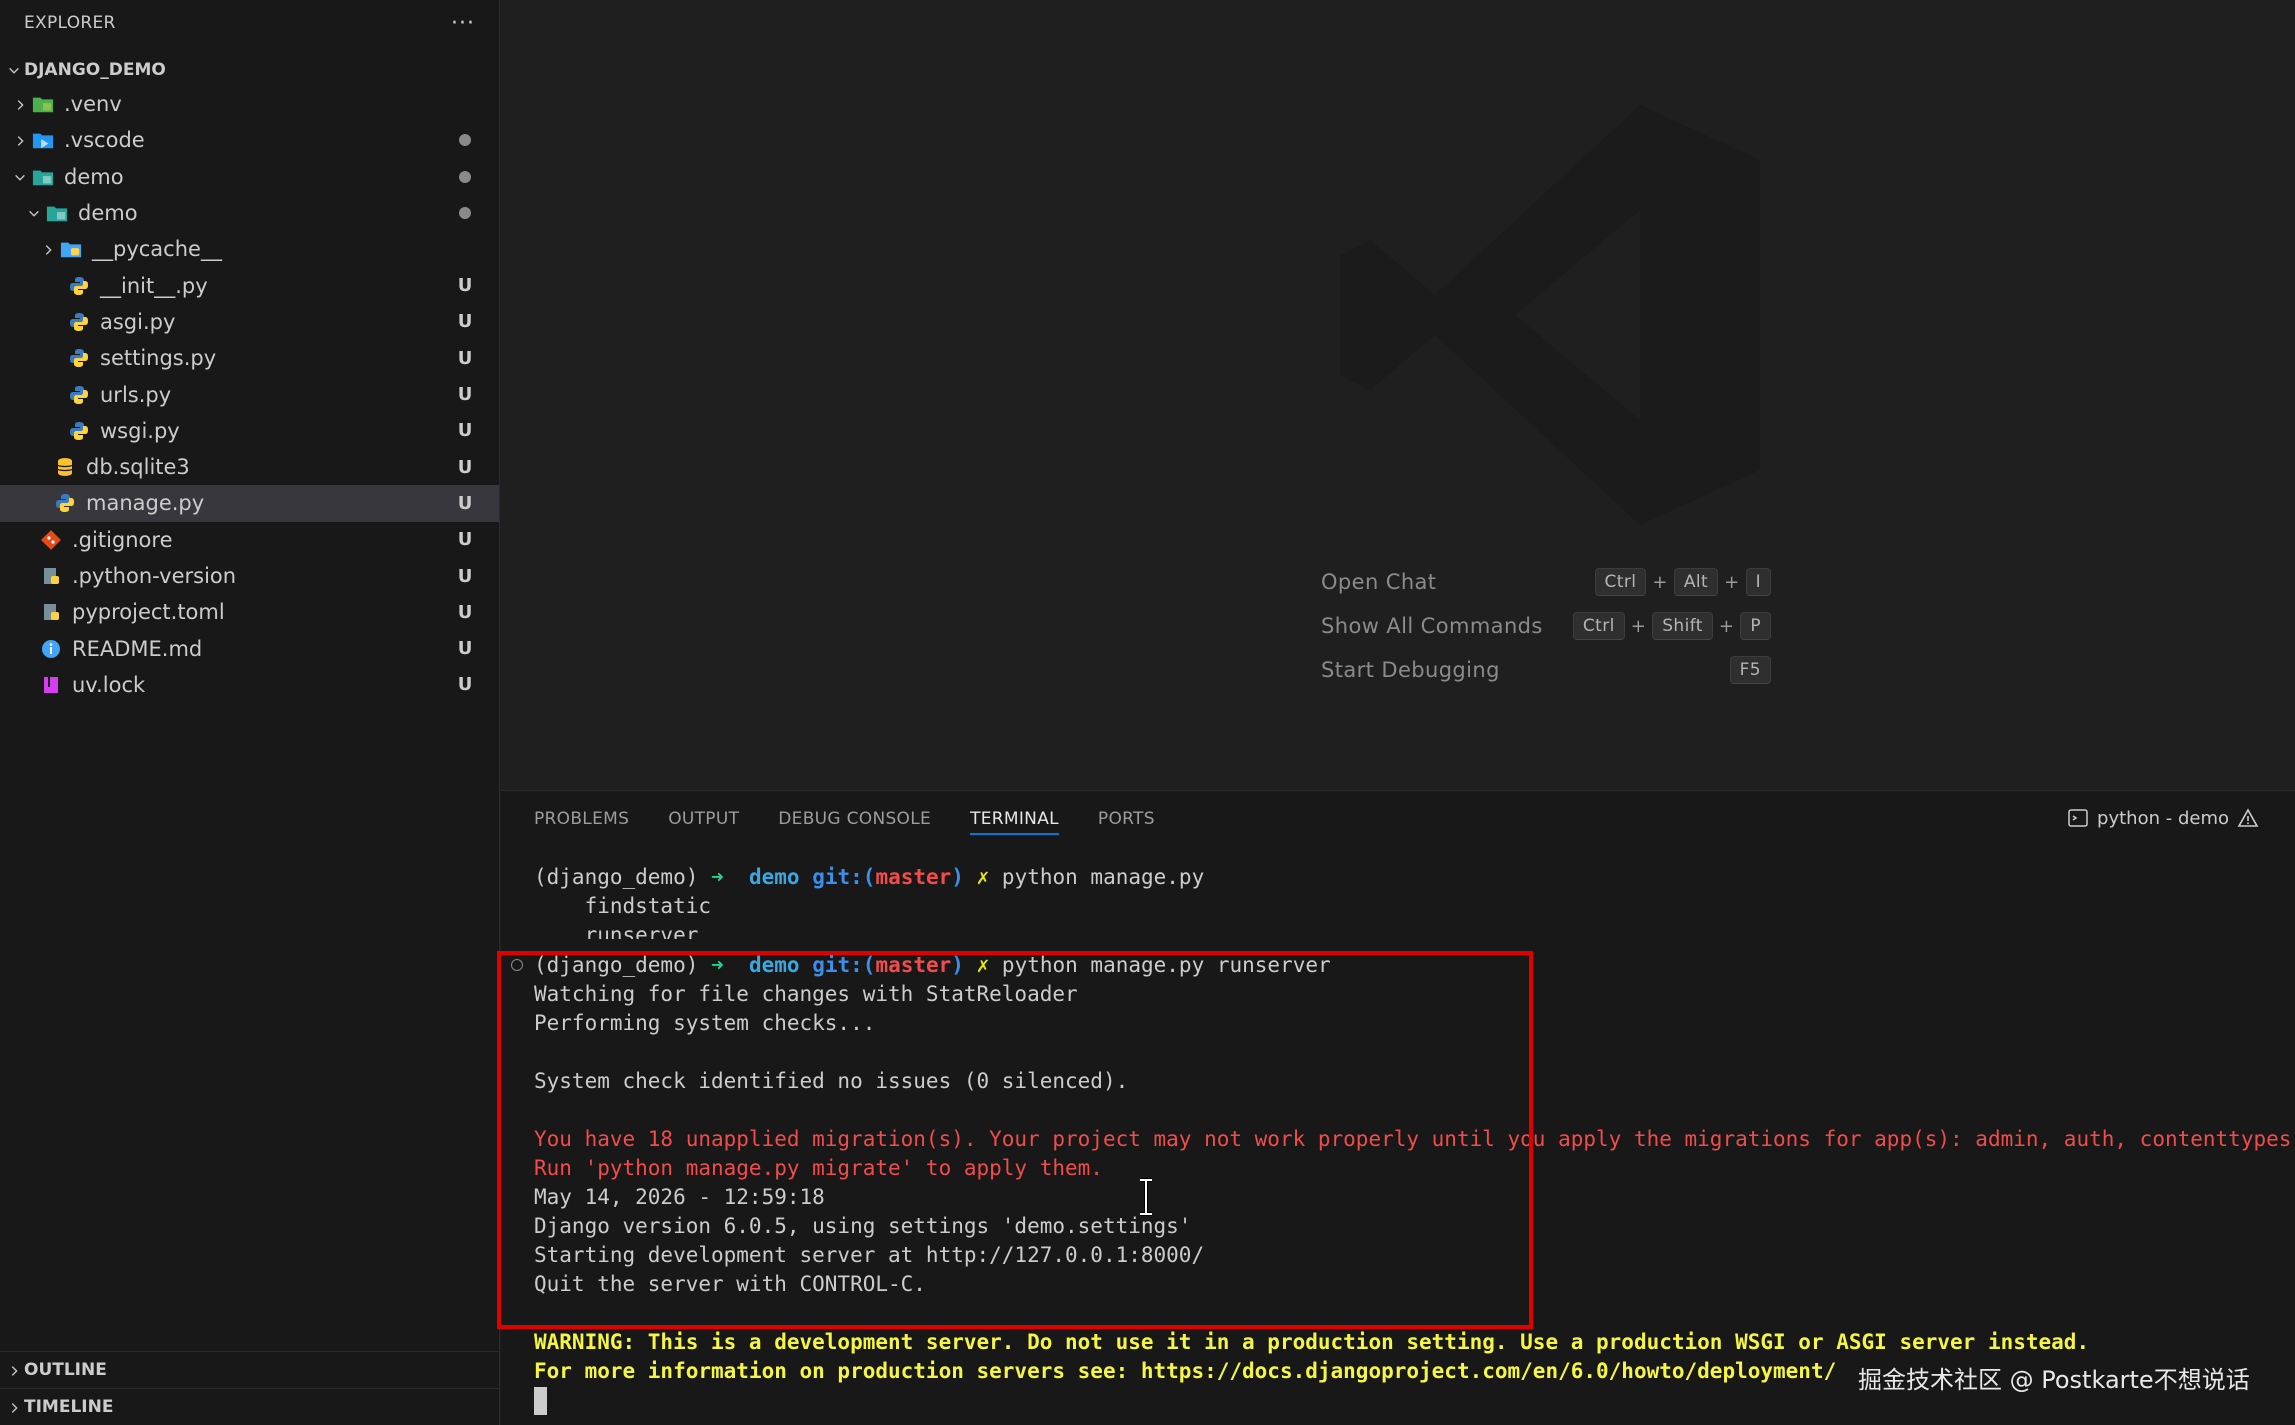  I want to click on command-decoration-icon, so click(517, 965).